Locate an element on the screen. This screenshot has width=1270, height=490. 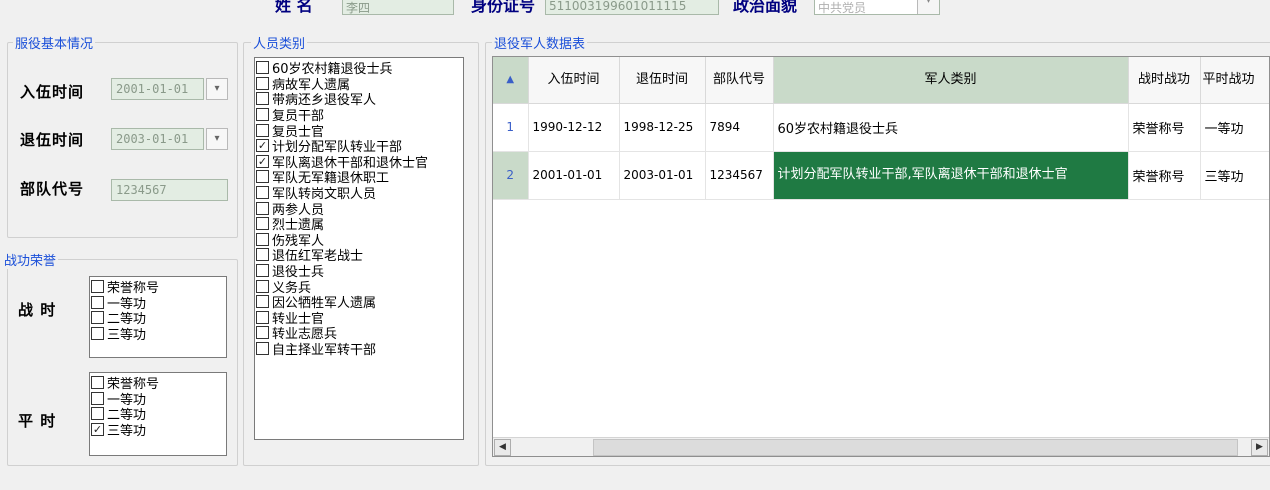
wartime-merit-item: 三等功 is located at coordinates (158, 335).